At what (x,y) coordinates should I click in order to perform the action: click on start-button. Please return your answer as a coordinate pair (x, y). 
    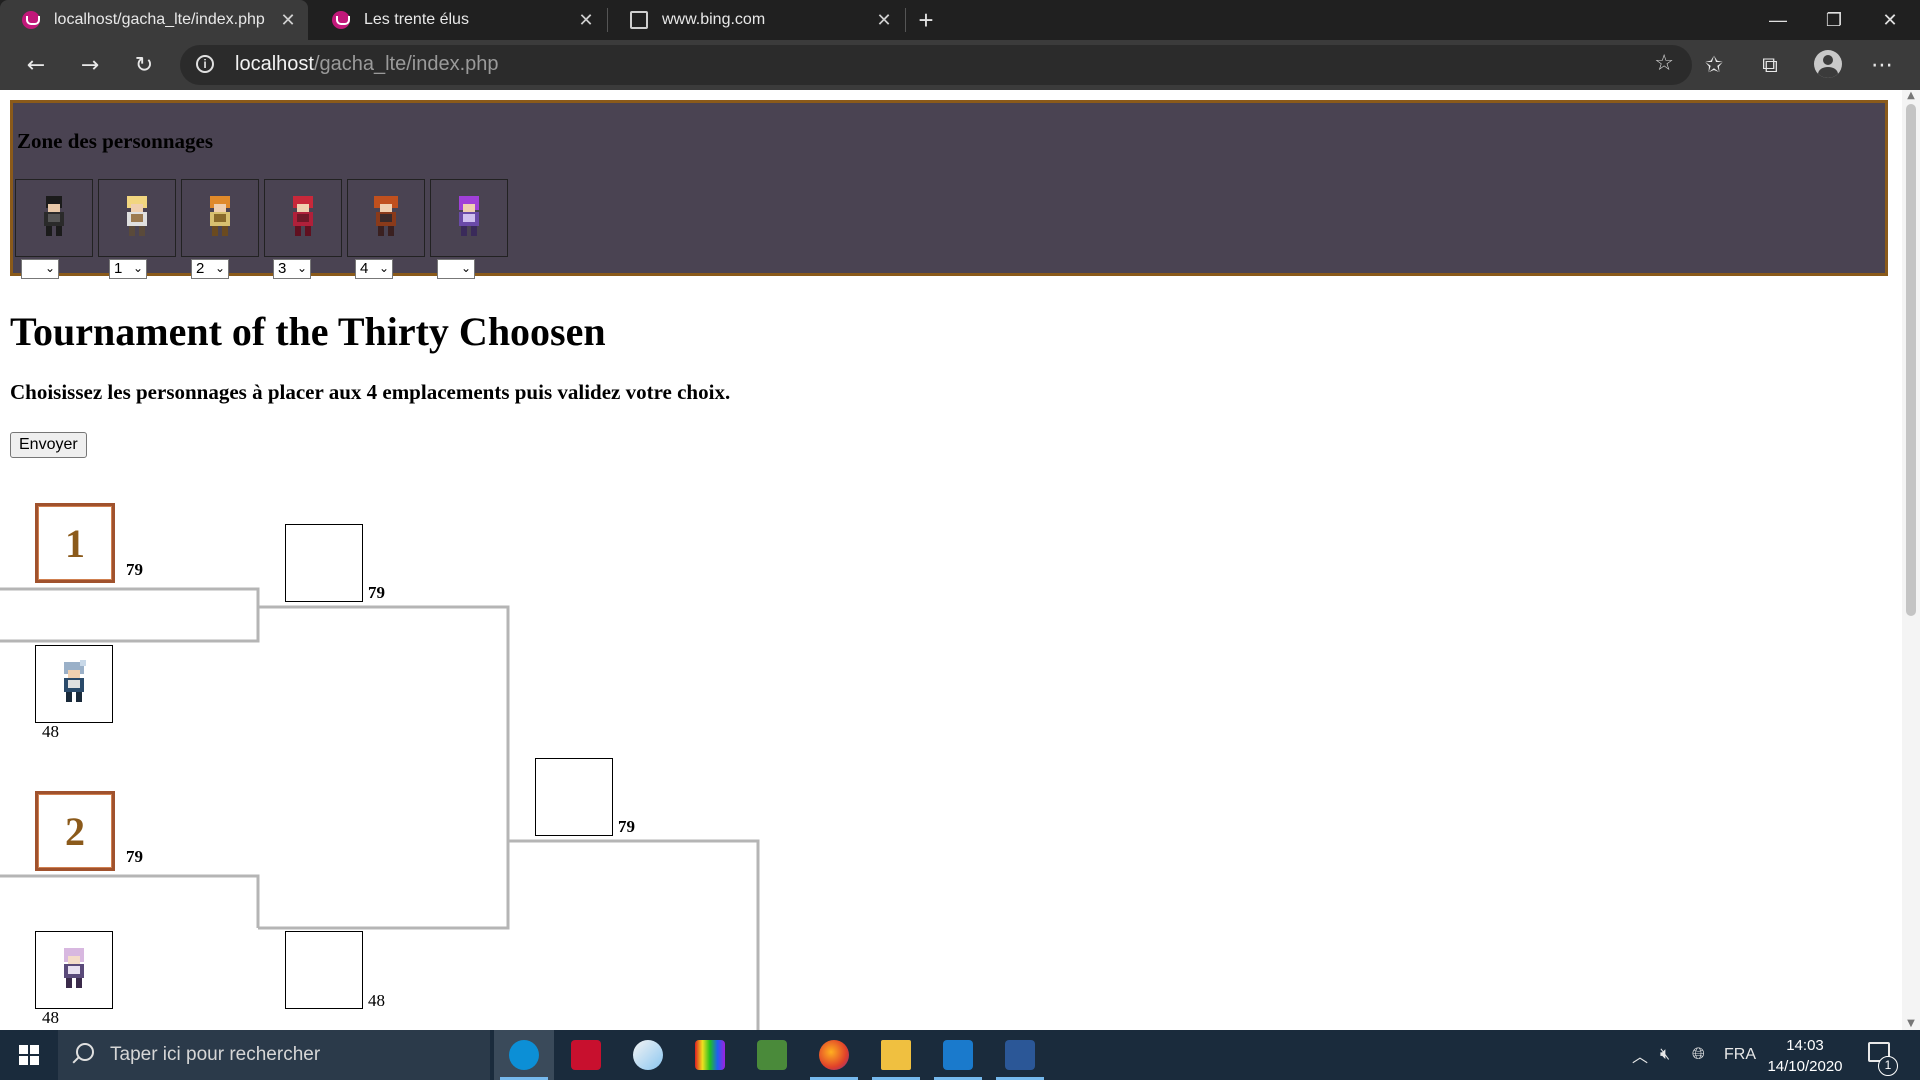
    Looking at the image, I should click on (29, 1055).